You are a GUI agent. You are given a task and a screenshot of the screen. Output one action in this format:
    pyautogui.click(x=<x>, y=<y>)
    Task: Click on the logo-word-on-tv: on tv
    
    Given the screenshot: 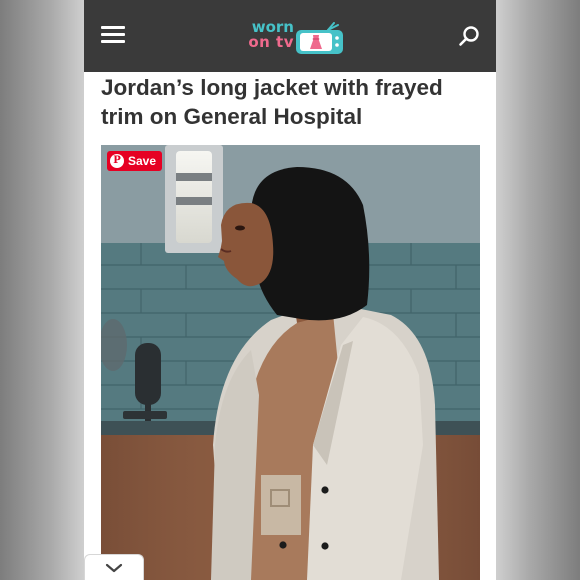 What is the action you would take?
    pyautogui.click(x=271, y=42)
    